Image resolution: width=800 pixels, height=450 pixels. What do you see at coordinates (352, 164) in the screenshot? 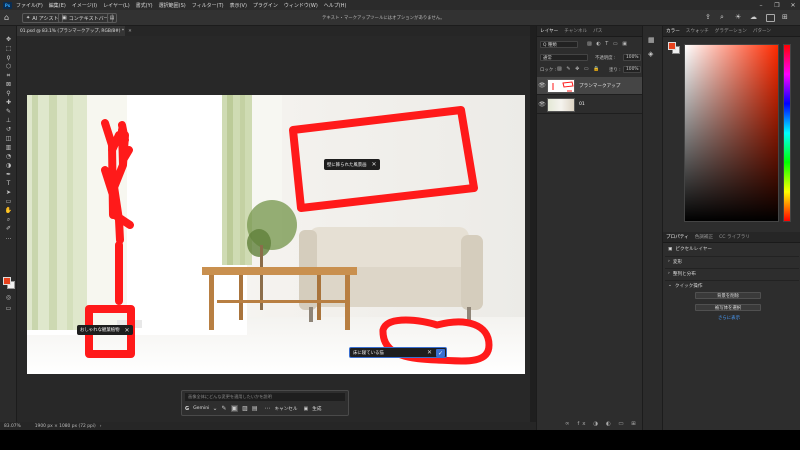
I see `wall-label: 壁に飾られた風景画 ✕` at bounding box center [352, 164].